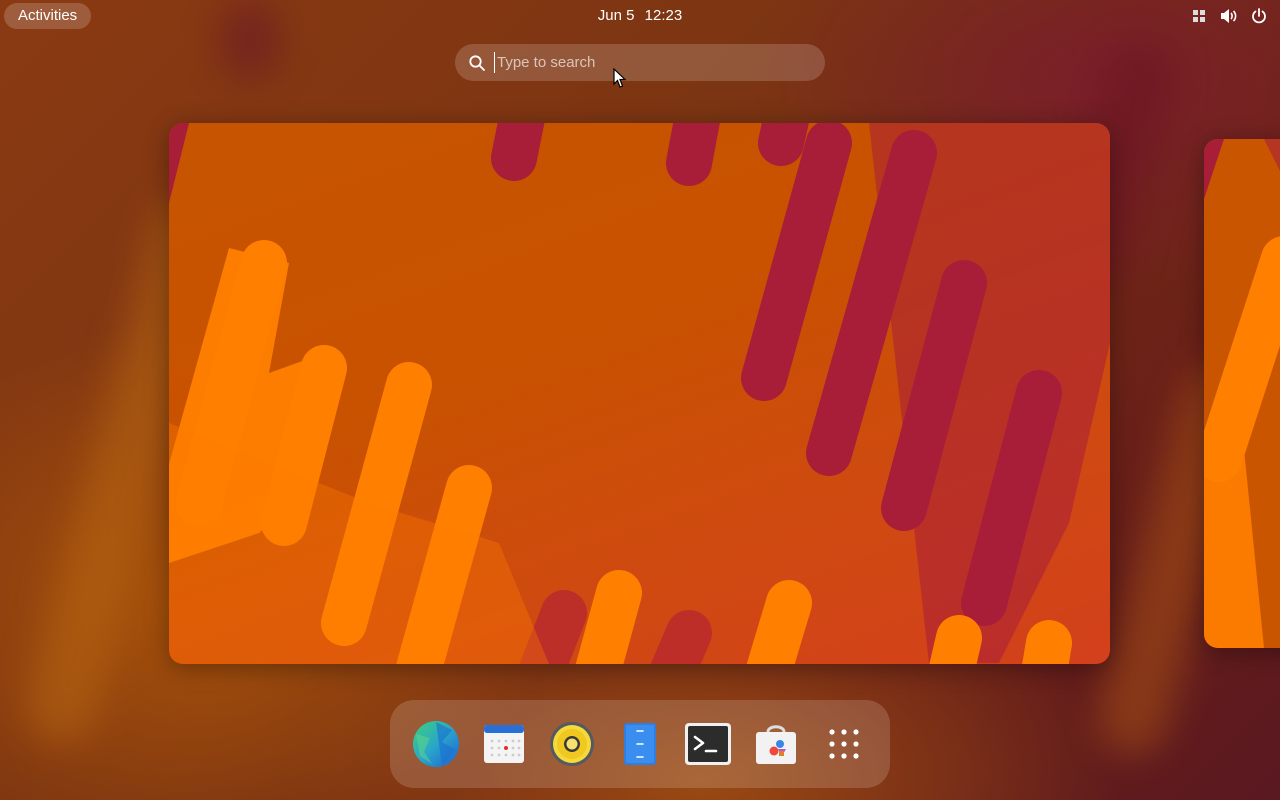 The width and height of the screenshot is (1280, 800). I want to click on globe-icon, so click(436, 744).